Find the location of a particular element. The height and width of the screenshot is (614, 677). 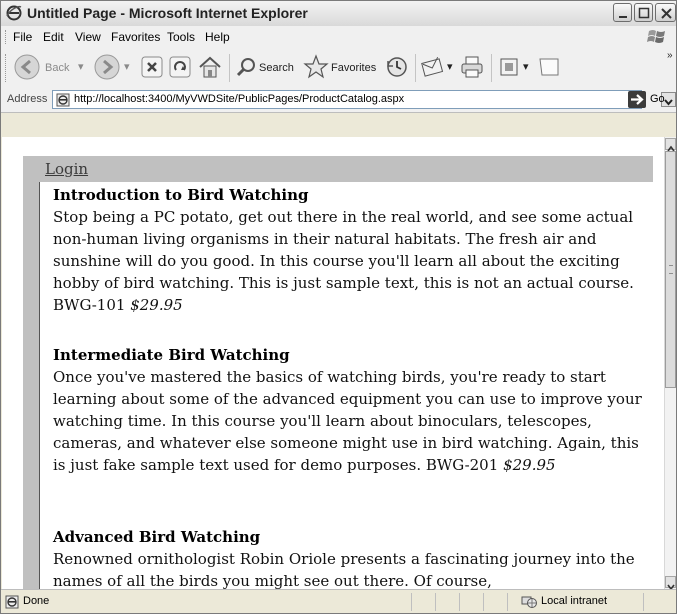

search-icon is located at coordinates (246, 67).